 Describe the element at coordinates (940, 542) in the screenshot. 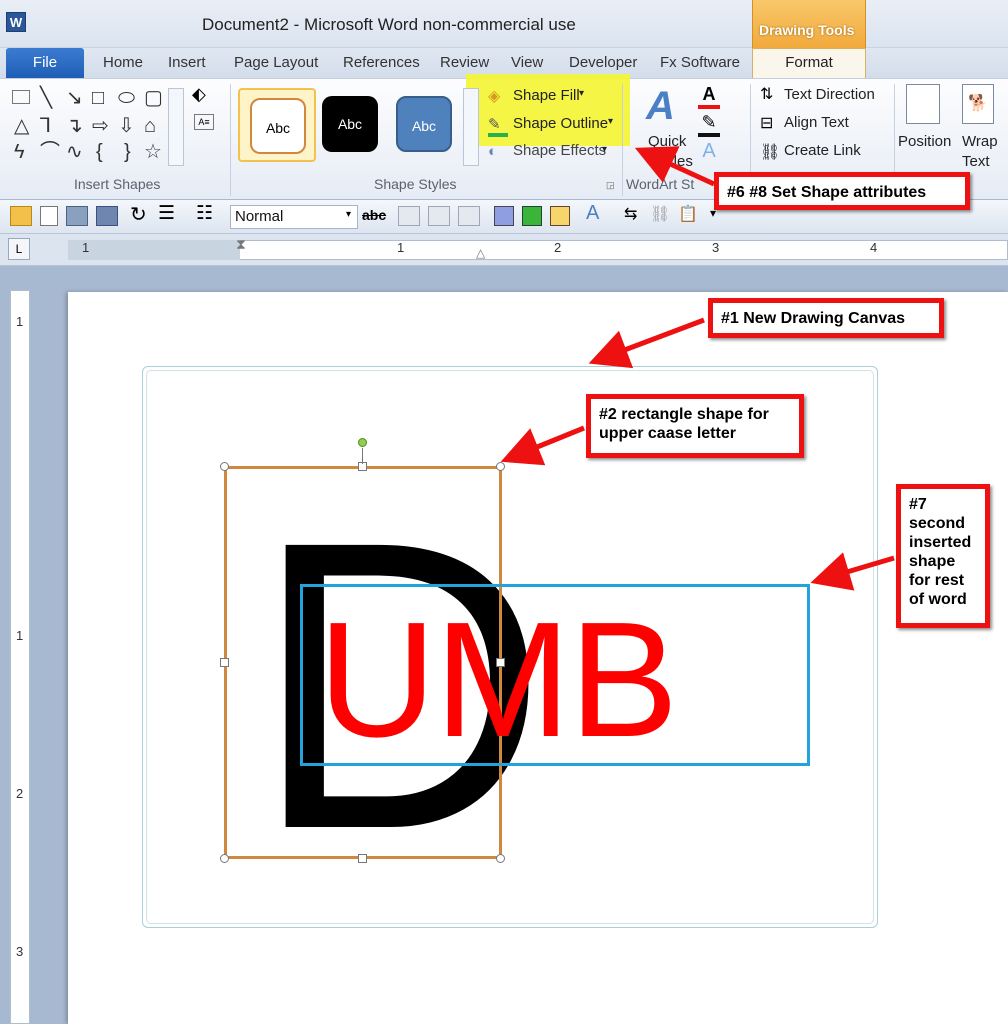

I see `callout-line: inserted` at that location.